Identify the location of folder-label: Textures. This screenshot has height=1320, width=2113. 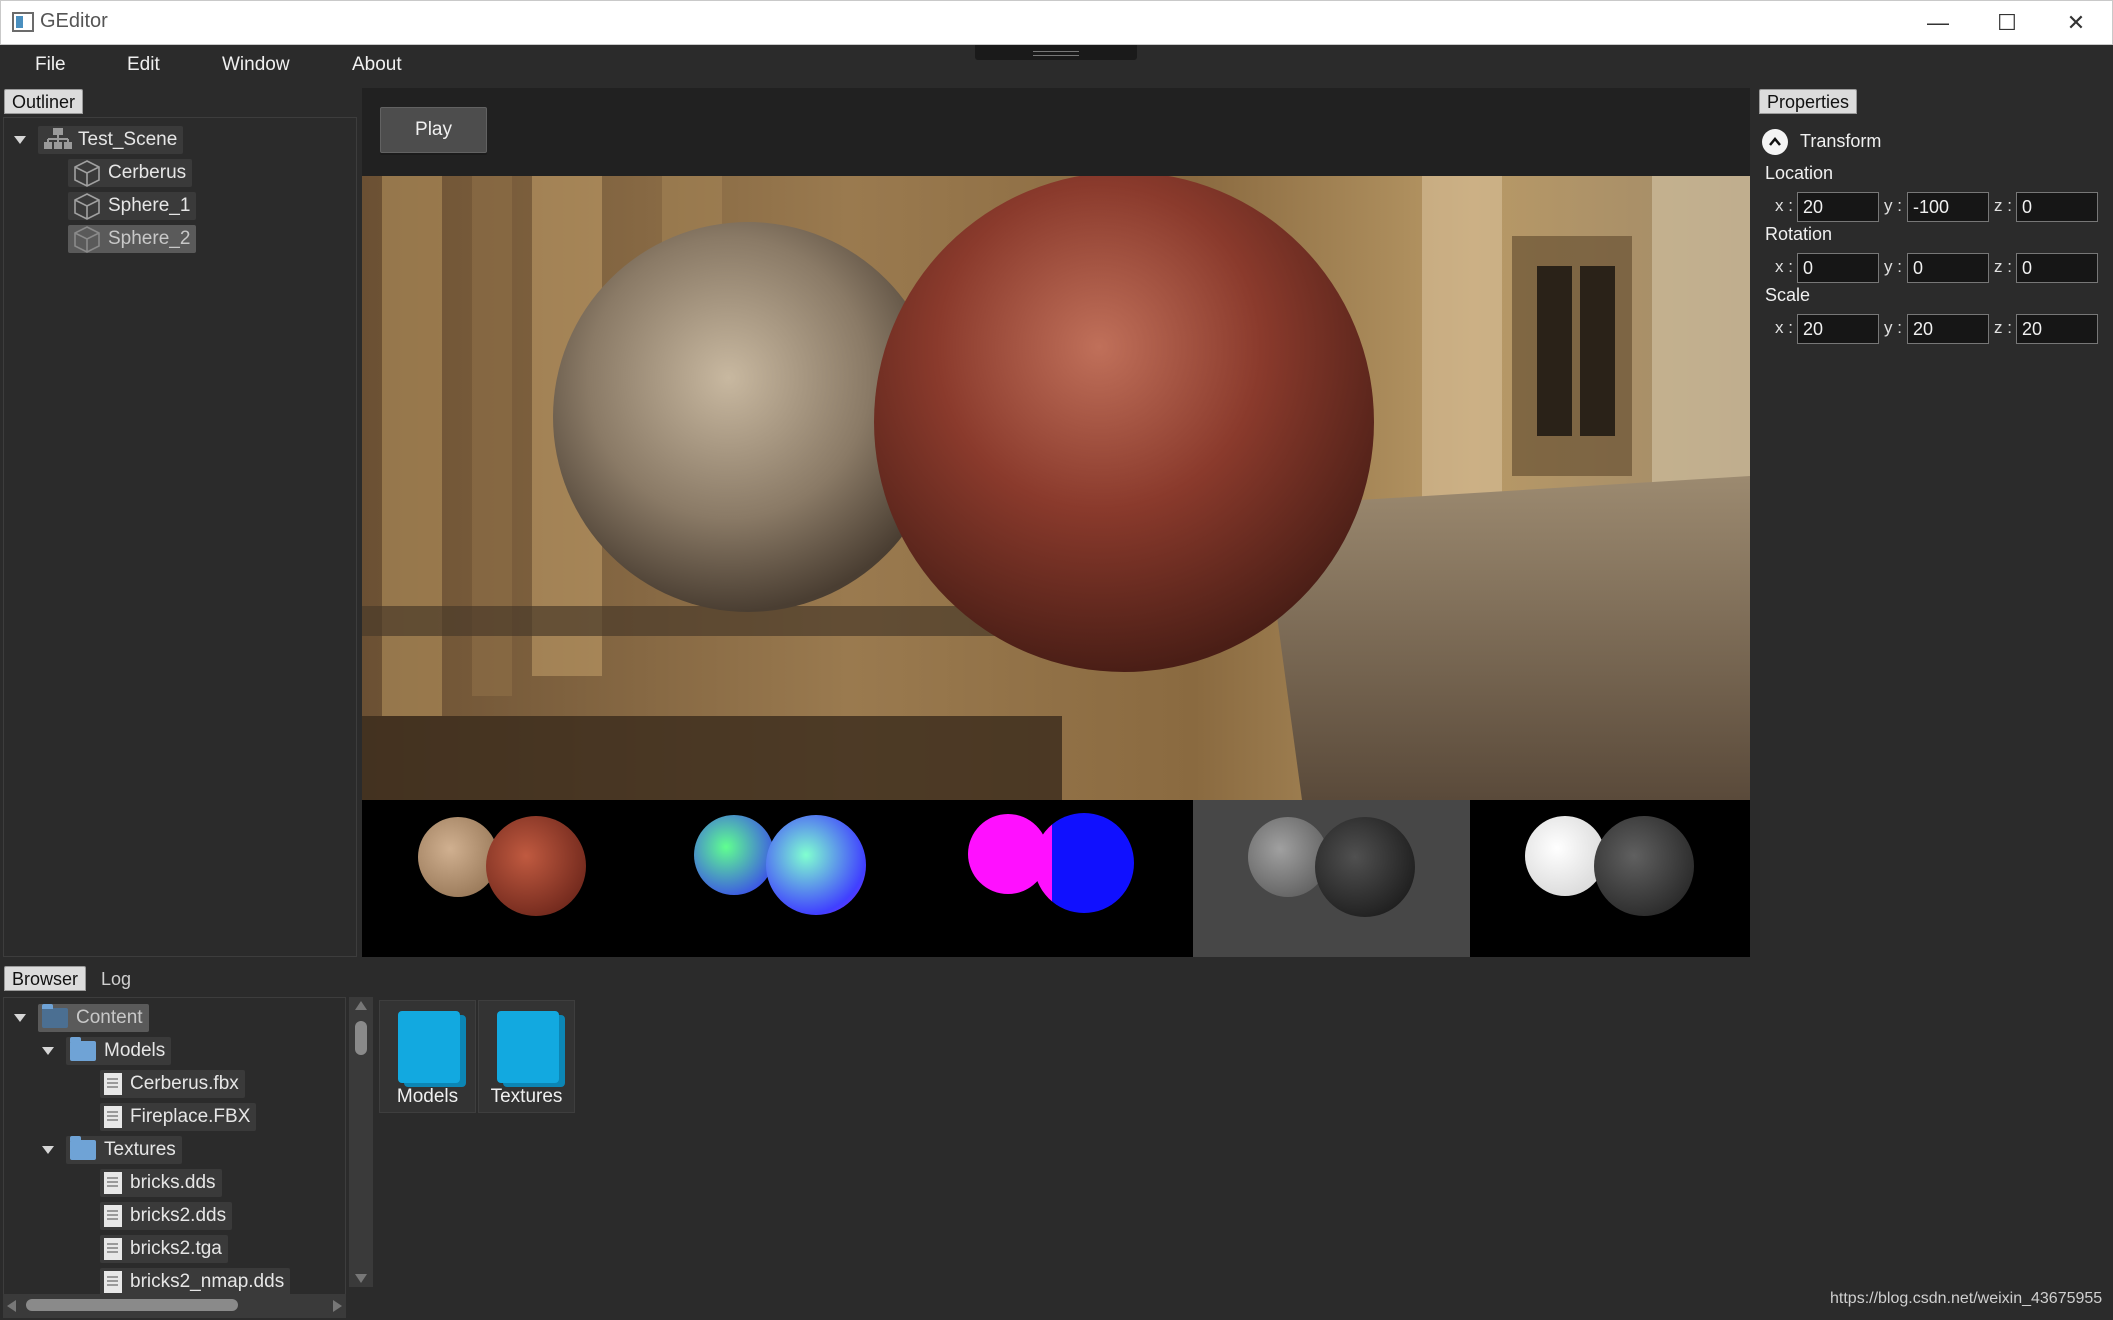
(140, 1149).